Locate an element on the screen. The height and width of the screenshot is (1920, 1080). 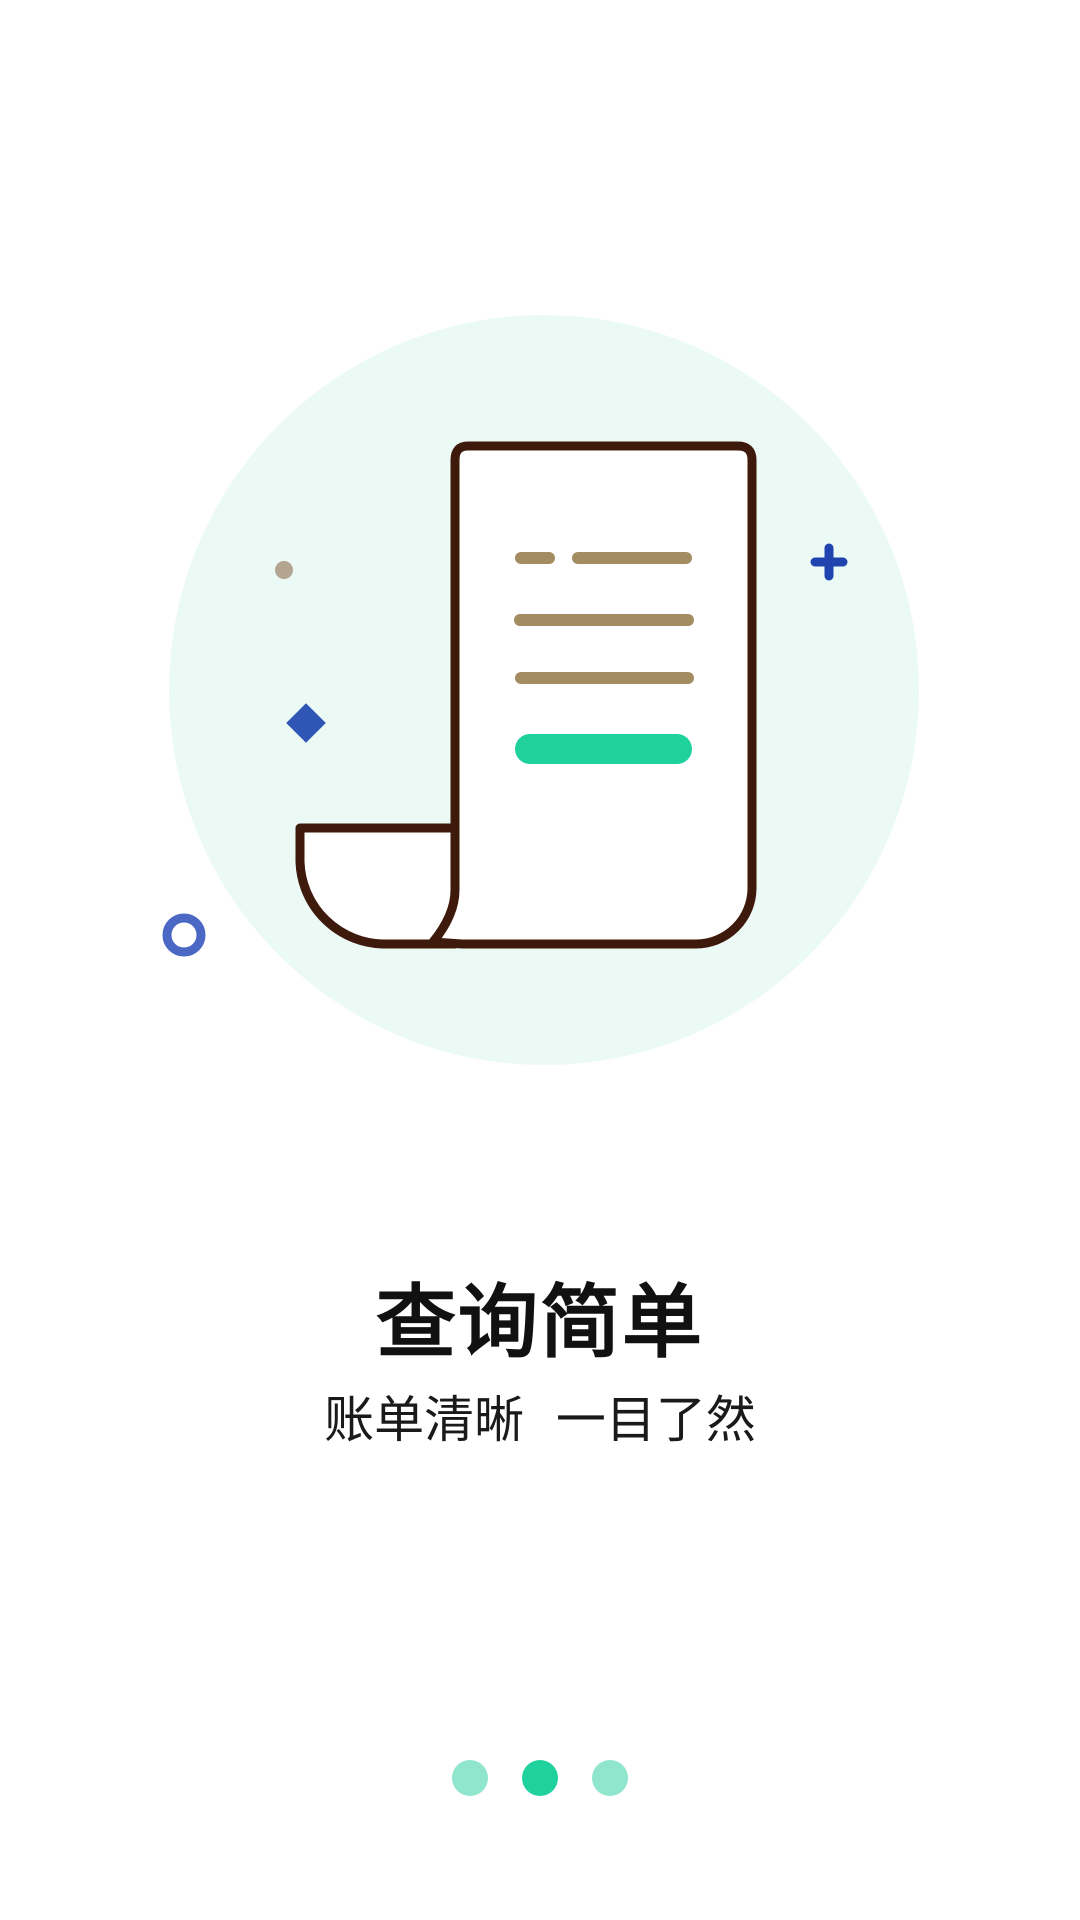
ring-decoration is located at coordinates (184, 935).